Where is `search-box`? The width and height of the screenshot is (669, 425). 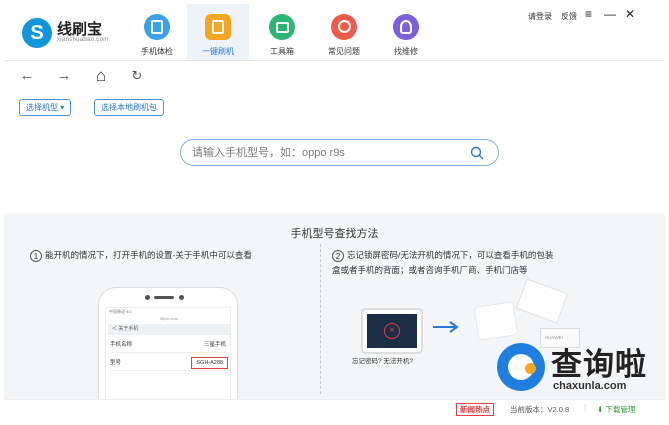
search-box is located at coordinates (339, 152).